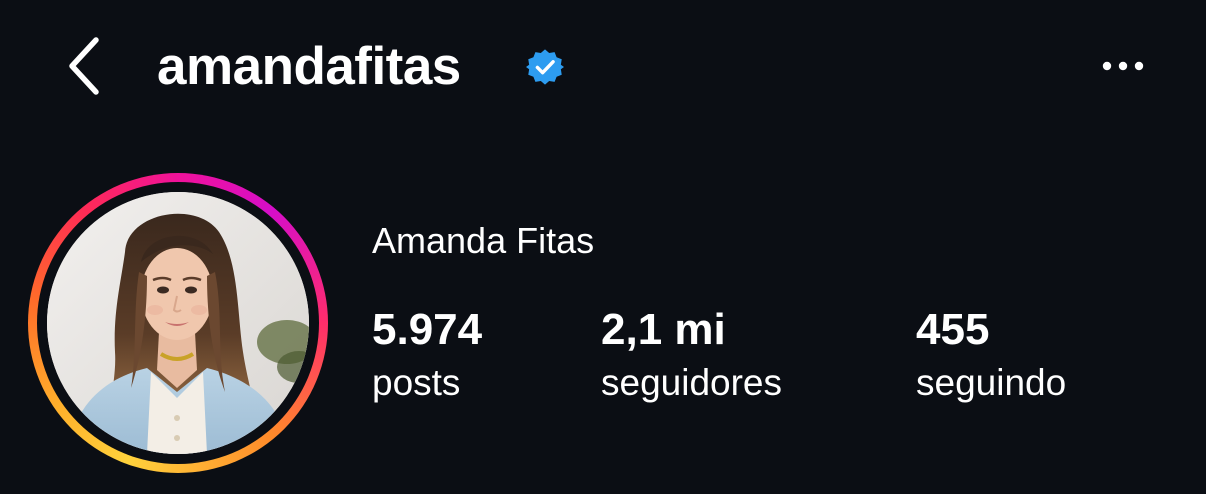 The image size is (1206, 494). Describe the element at coordinates (427, 329) in the screenshot. I see `posts-count: 5.974` at that location.